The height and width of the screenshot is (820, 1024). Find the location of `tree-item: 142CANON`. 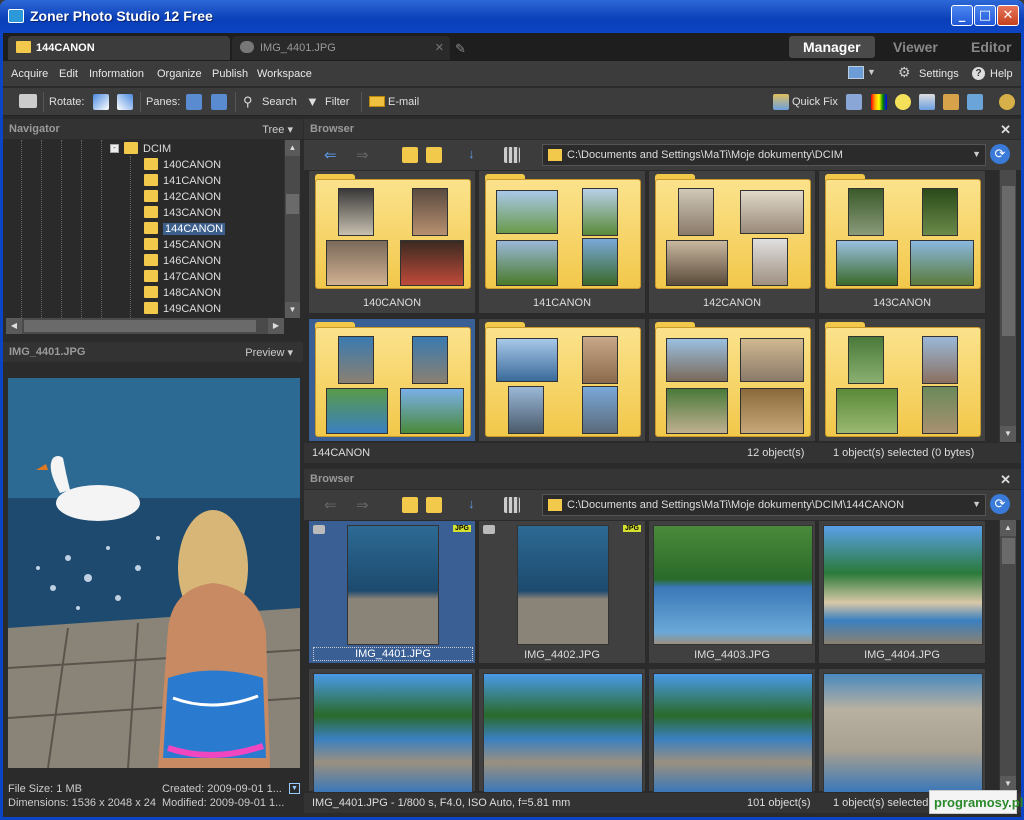

tree-item: 142CANON is located at coordinates (182, 198).